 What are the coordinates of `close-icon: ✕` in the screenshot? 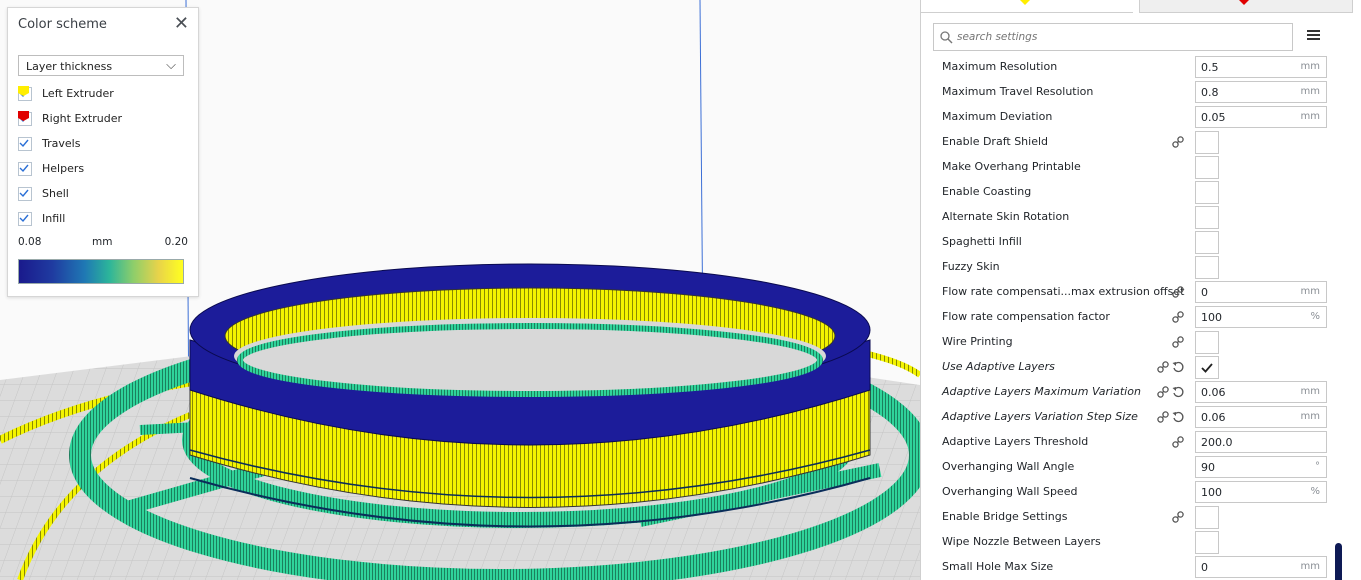 It's located at (181, 23).